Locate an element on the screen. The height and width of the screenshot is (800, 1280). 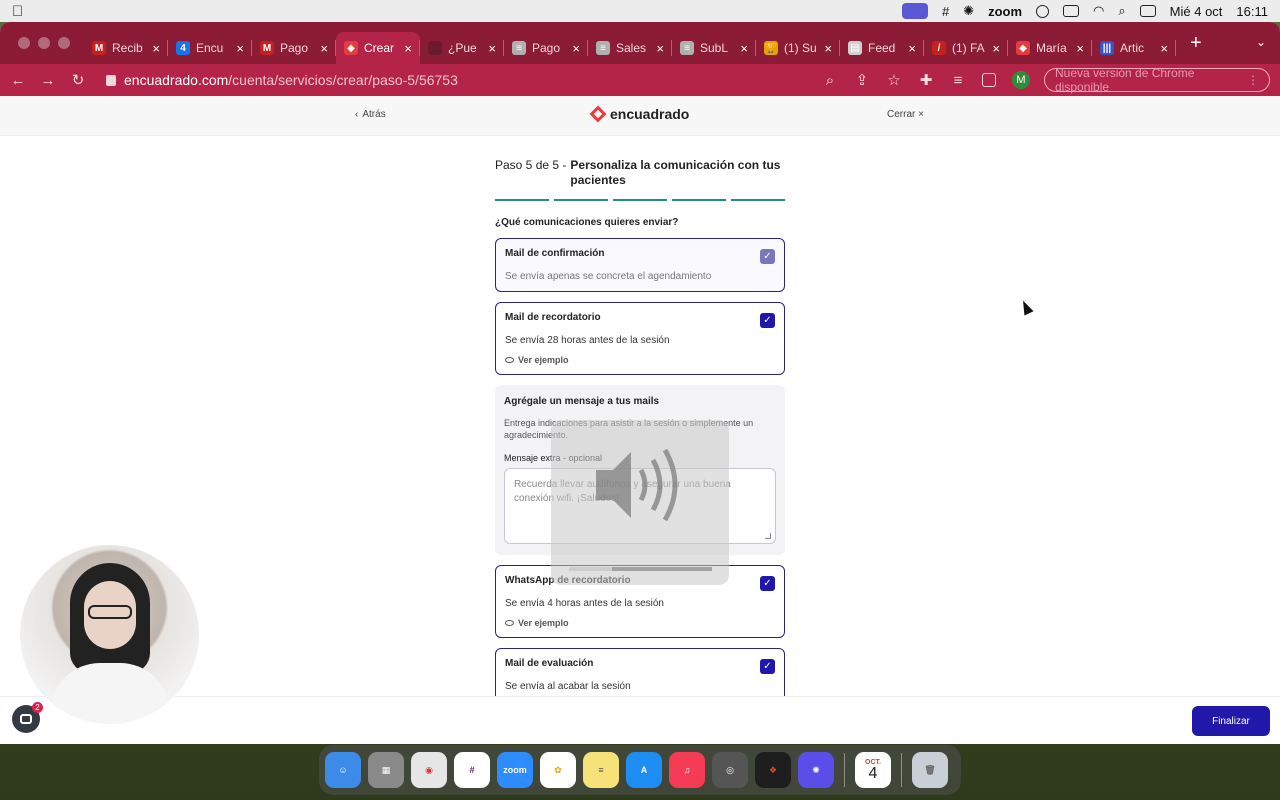
reminder-checkbox: ✓ is located at coordinates (767, 320).